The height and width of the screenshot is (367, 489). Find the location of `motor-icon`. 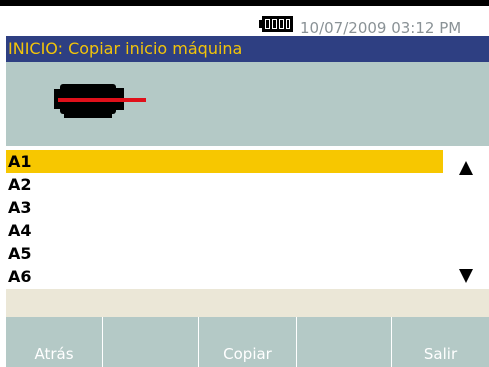

motor-icon is located at coordinates (100, 101).